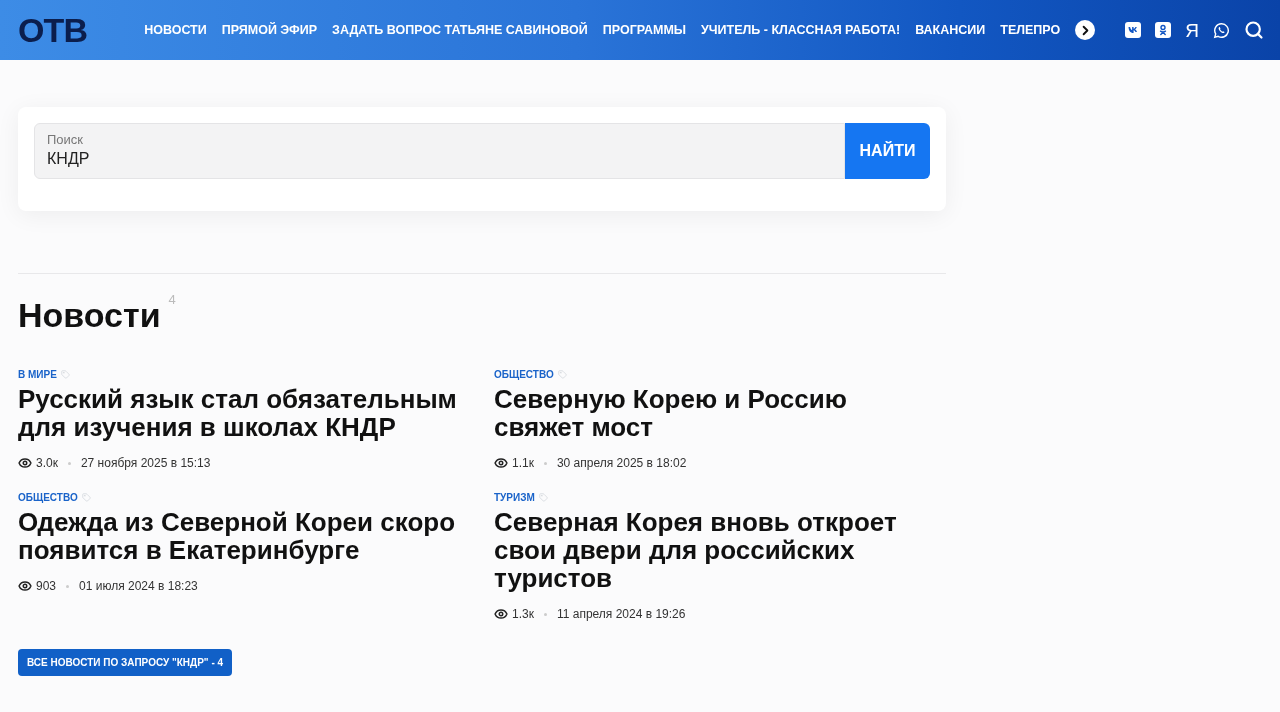  I want to click on scroll-right-button, so click(1085, 30).